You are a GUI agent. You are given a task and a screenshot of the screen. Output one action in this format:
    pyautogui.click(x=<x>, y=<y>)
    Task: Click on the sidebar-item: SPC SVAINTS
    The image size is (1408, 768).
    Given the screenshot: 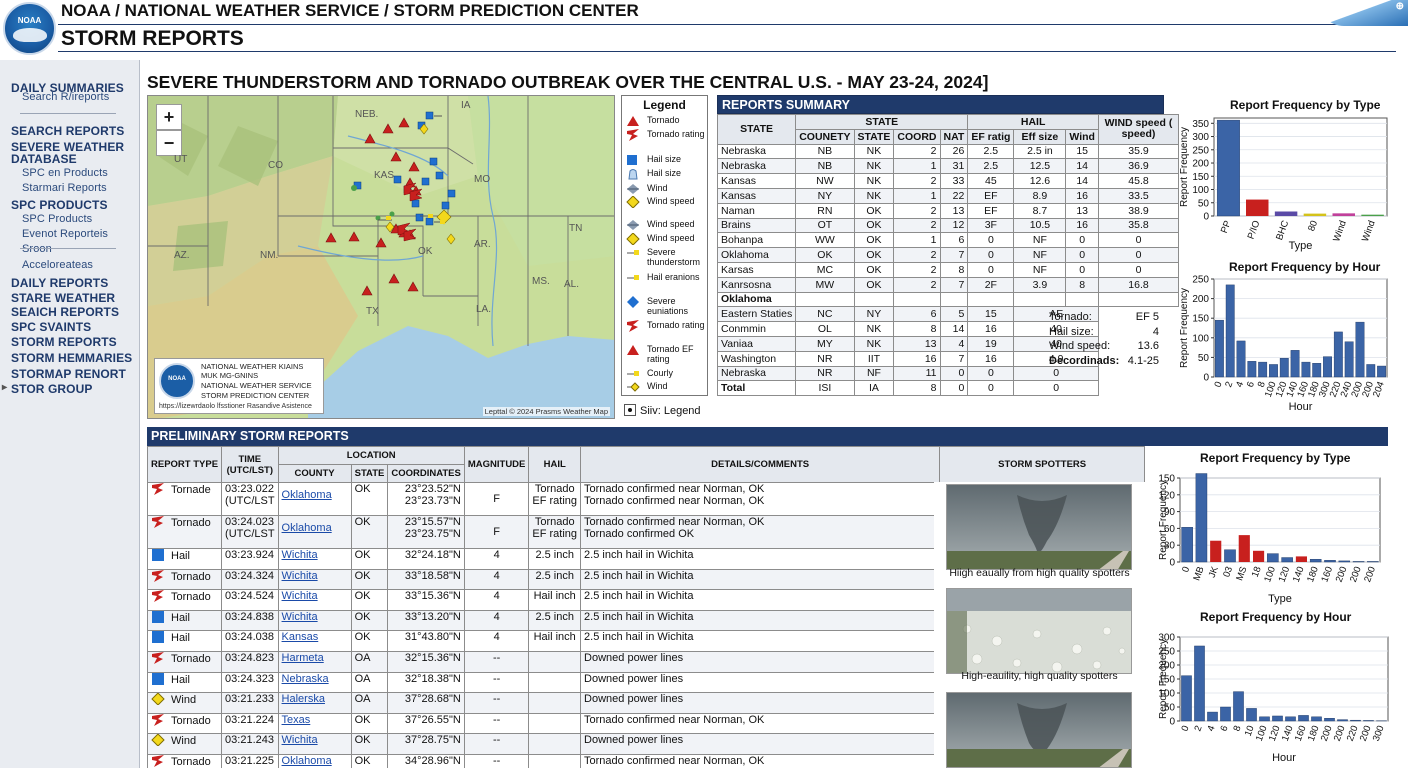 What is the action you would take?
    pyautogui.click(x=51, y=327)
    